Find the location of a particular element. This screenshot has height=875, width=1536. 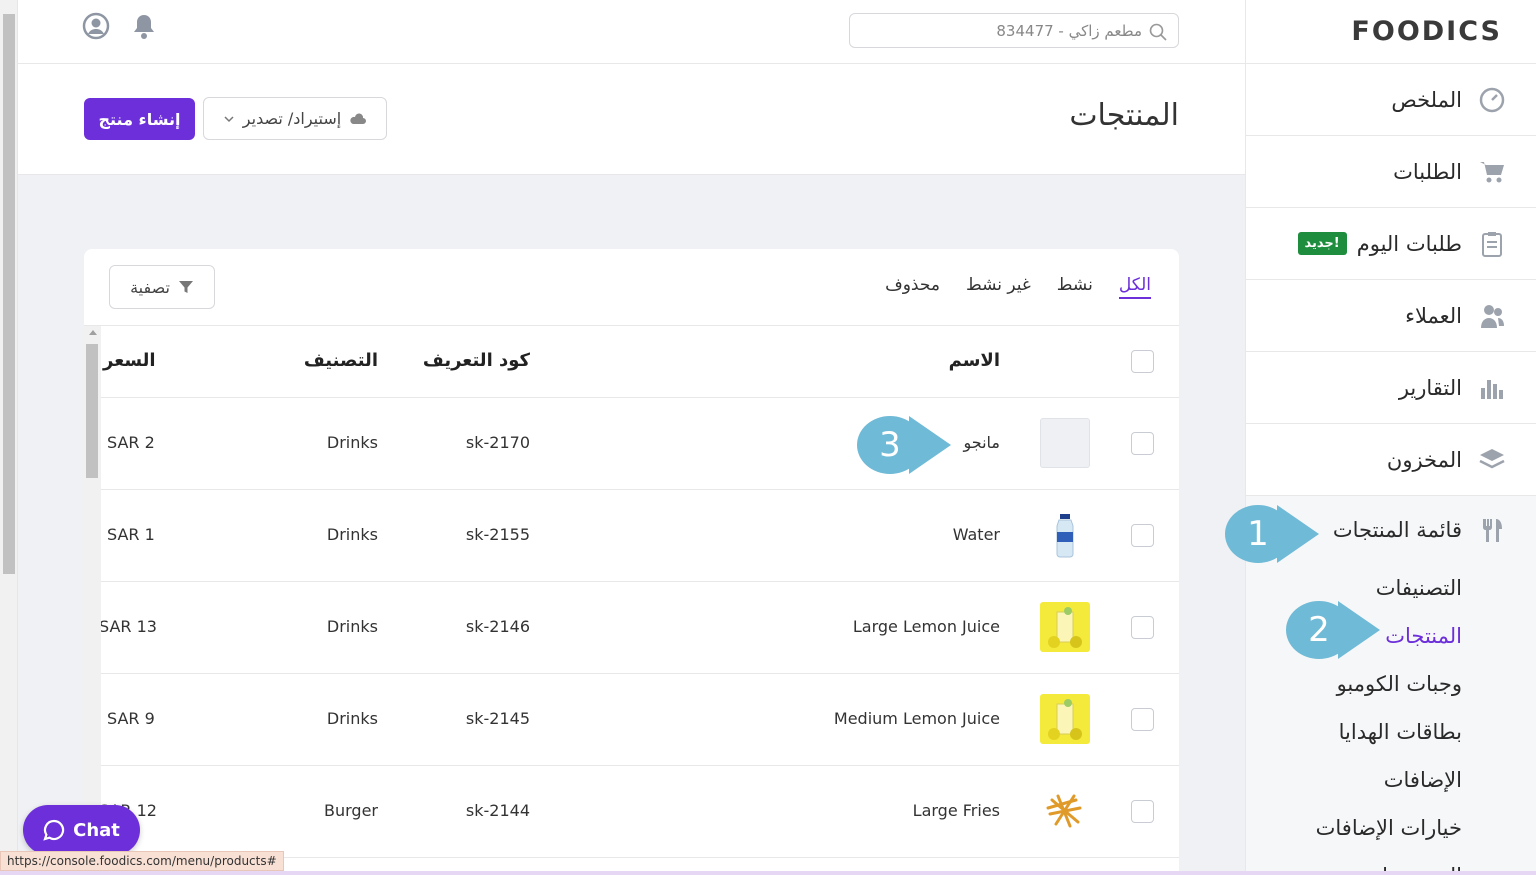

product-price: SAR 9 is located at coordinates (131, 718).